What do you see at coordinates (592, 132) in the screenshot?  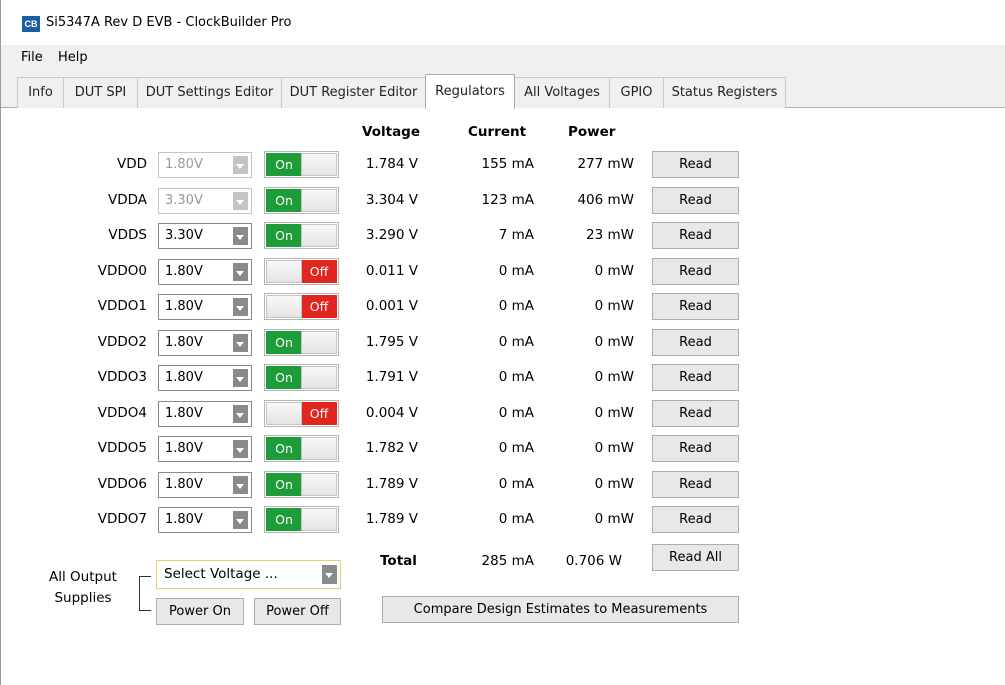 I see `power-header: Power` at bounding box center [592, 132].